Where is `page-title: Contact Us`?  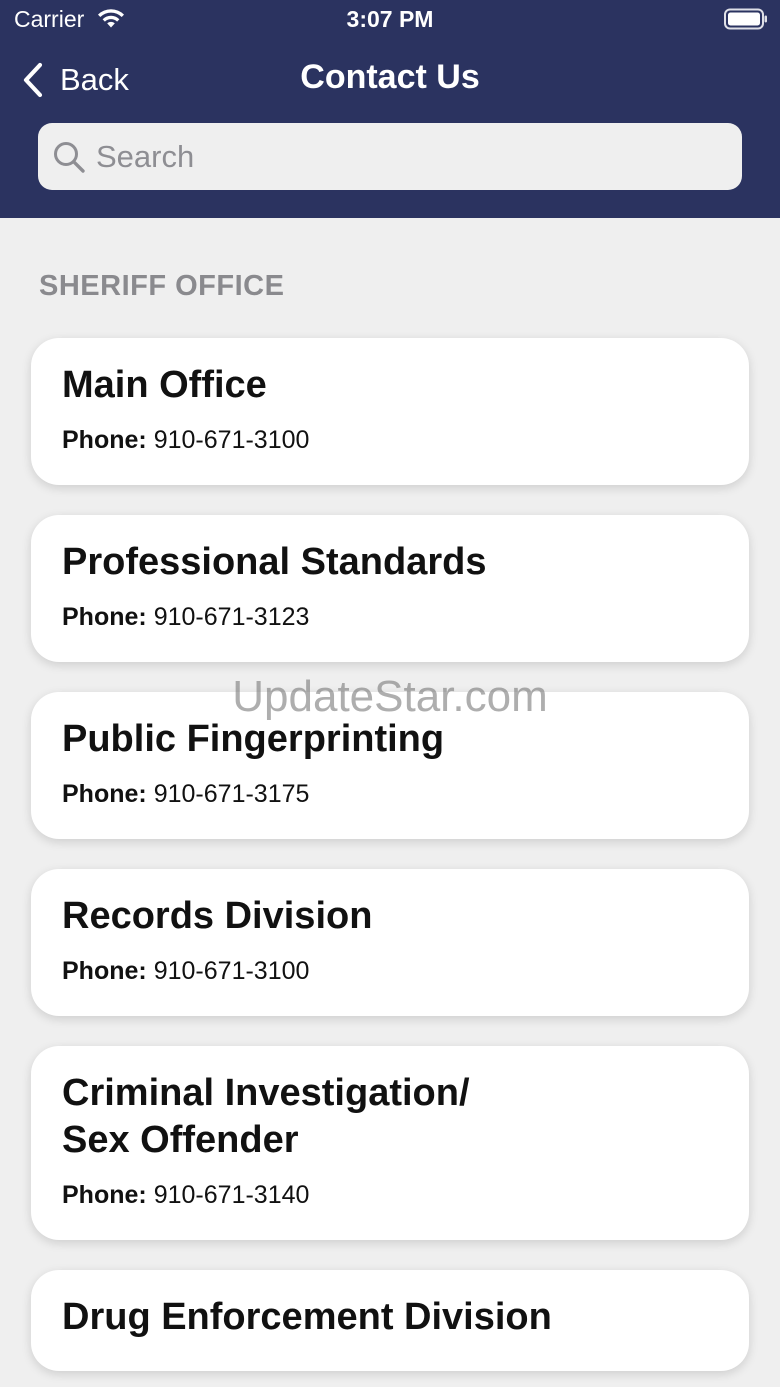 page-title: Contact Us is located at coordinates (390, 77).